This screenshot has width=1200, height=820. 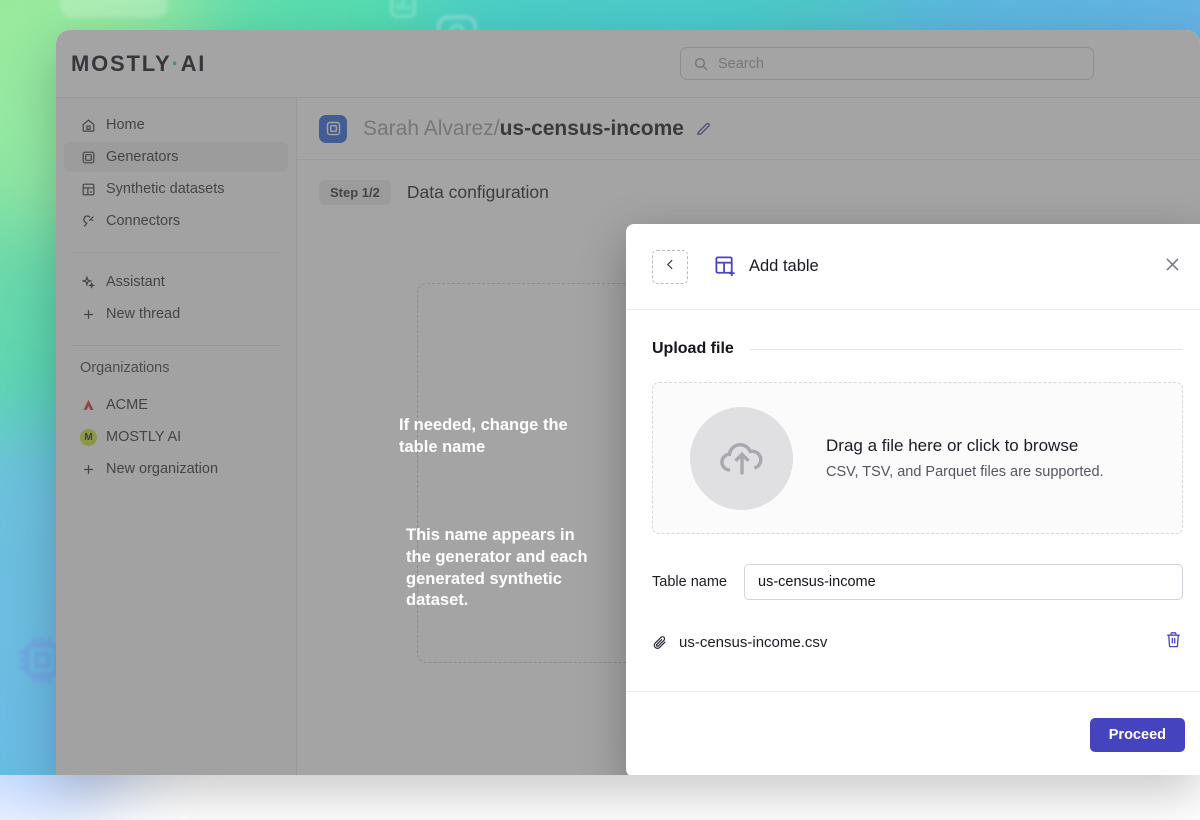 I want to click on section-title: Upload file, so click(x=693, y=349).